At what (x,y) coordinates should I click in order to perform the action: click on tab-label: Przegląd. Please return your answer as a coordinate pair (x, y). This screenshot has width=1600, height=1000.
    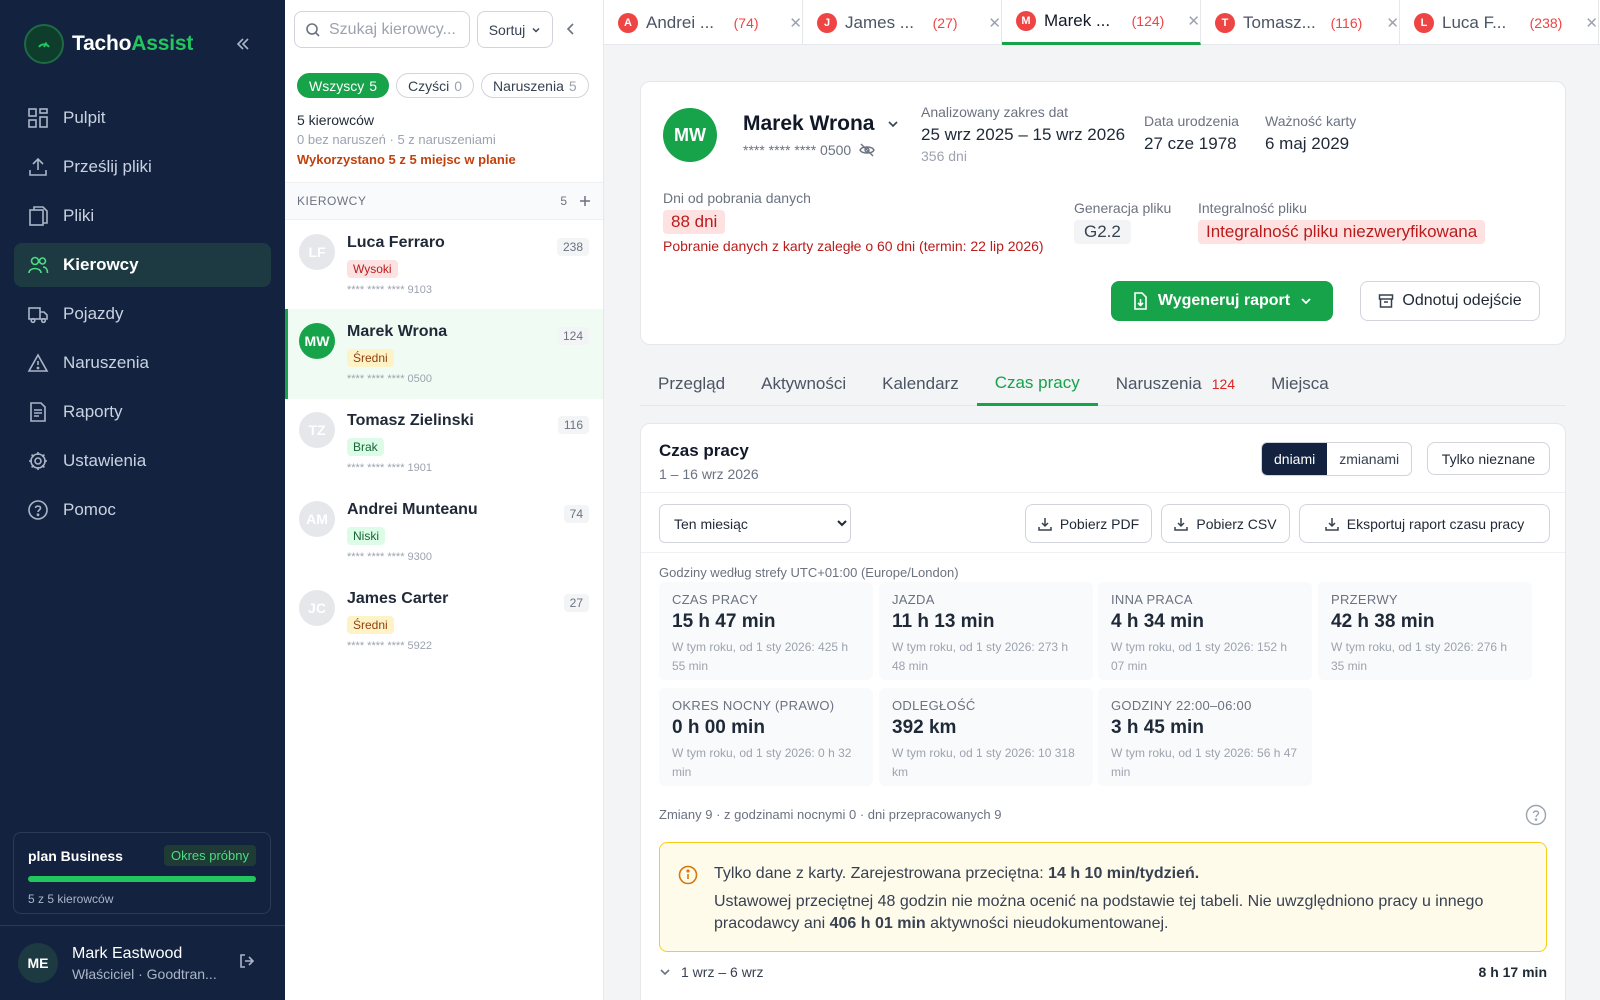
    Looking at the image, I should click on (692, 383).